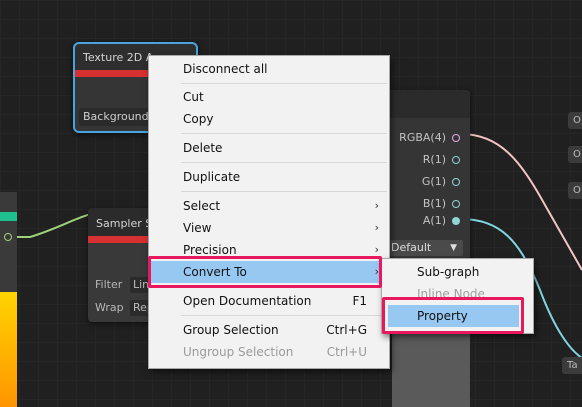 This screenshot has width=582, height=407. What do you see at coordinates (122, 239) in the screenshot?
I see `node-color-bar` at bounding box center [122, 239].